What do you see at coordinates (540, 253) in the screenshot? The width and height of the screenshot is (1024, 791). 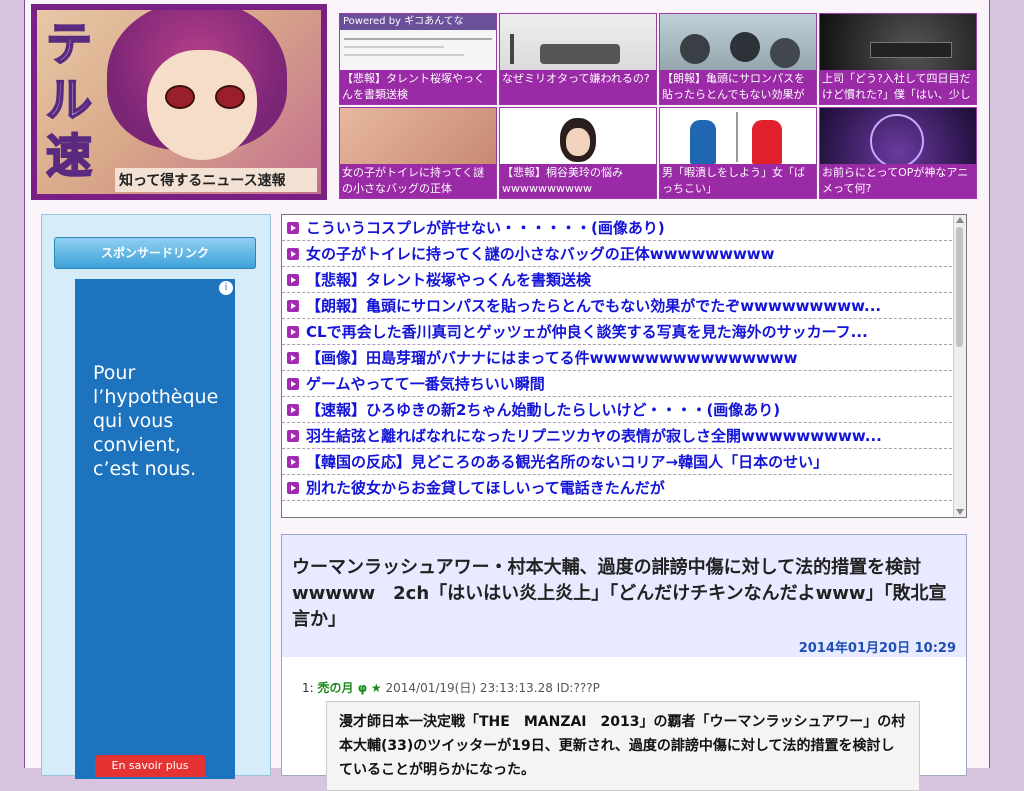 I see `list-link: 女の子がトイレに持ってく謎の小さなバッグの正体wwwwwwwww` at bounding box center [540, 253].